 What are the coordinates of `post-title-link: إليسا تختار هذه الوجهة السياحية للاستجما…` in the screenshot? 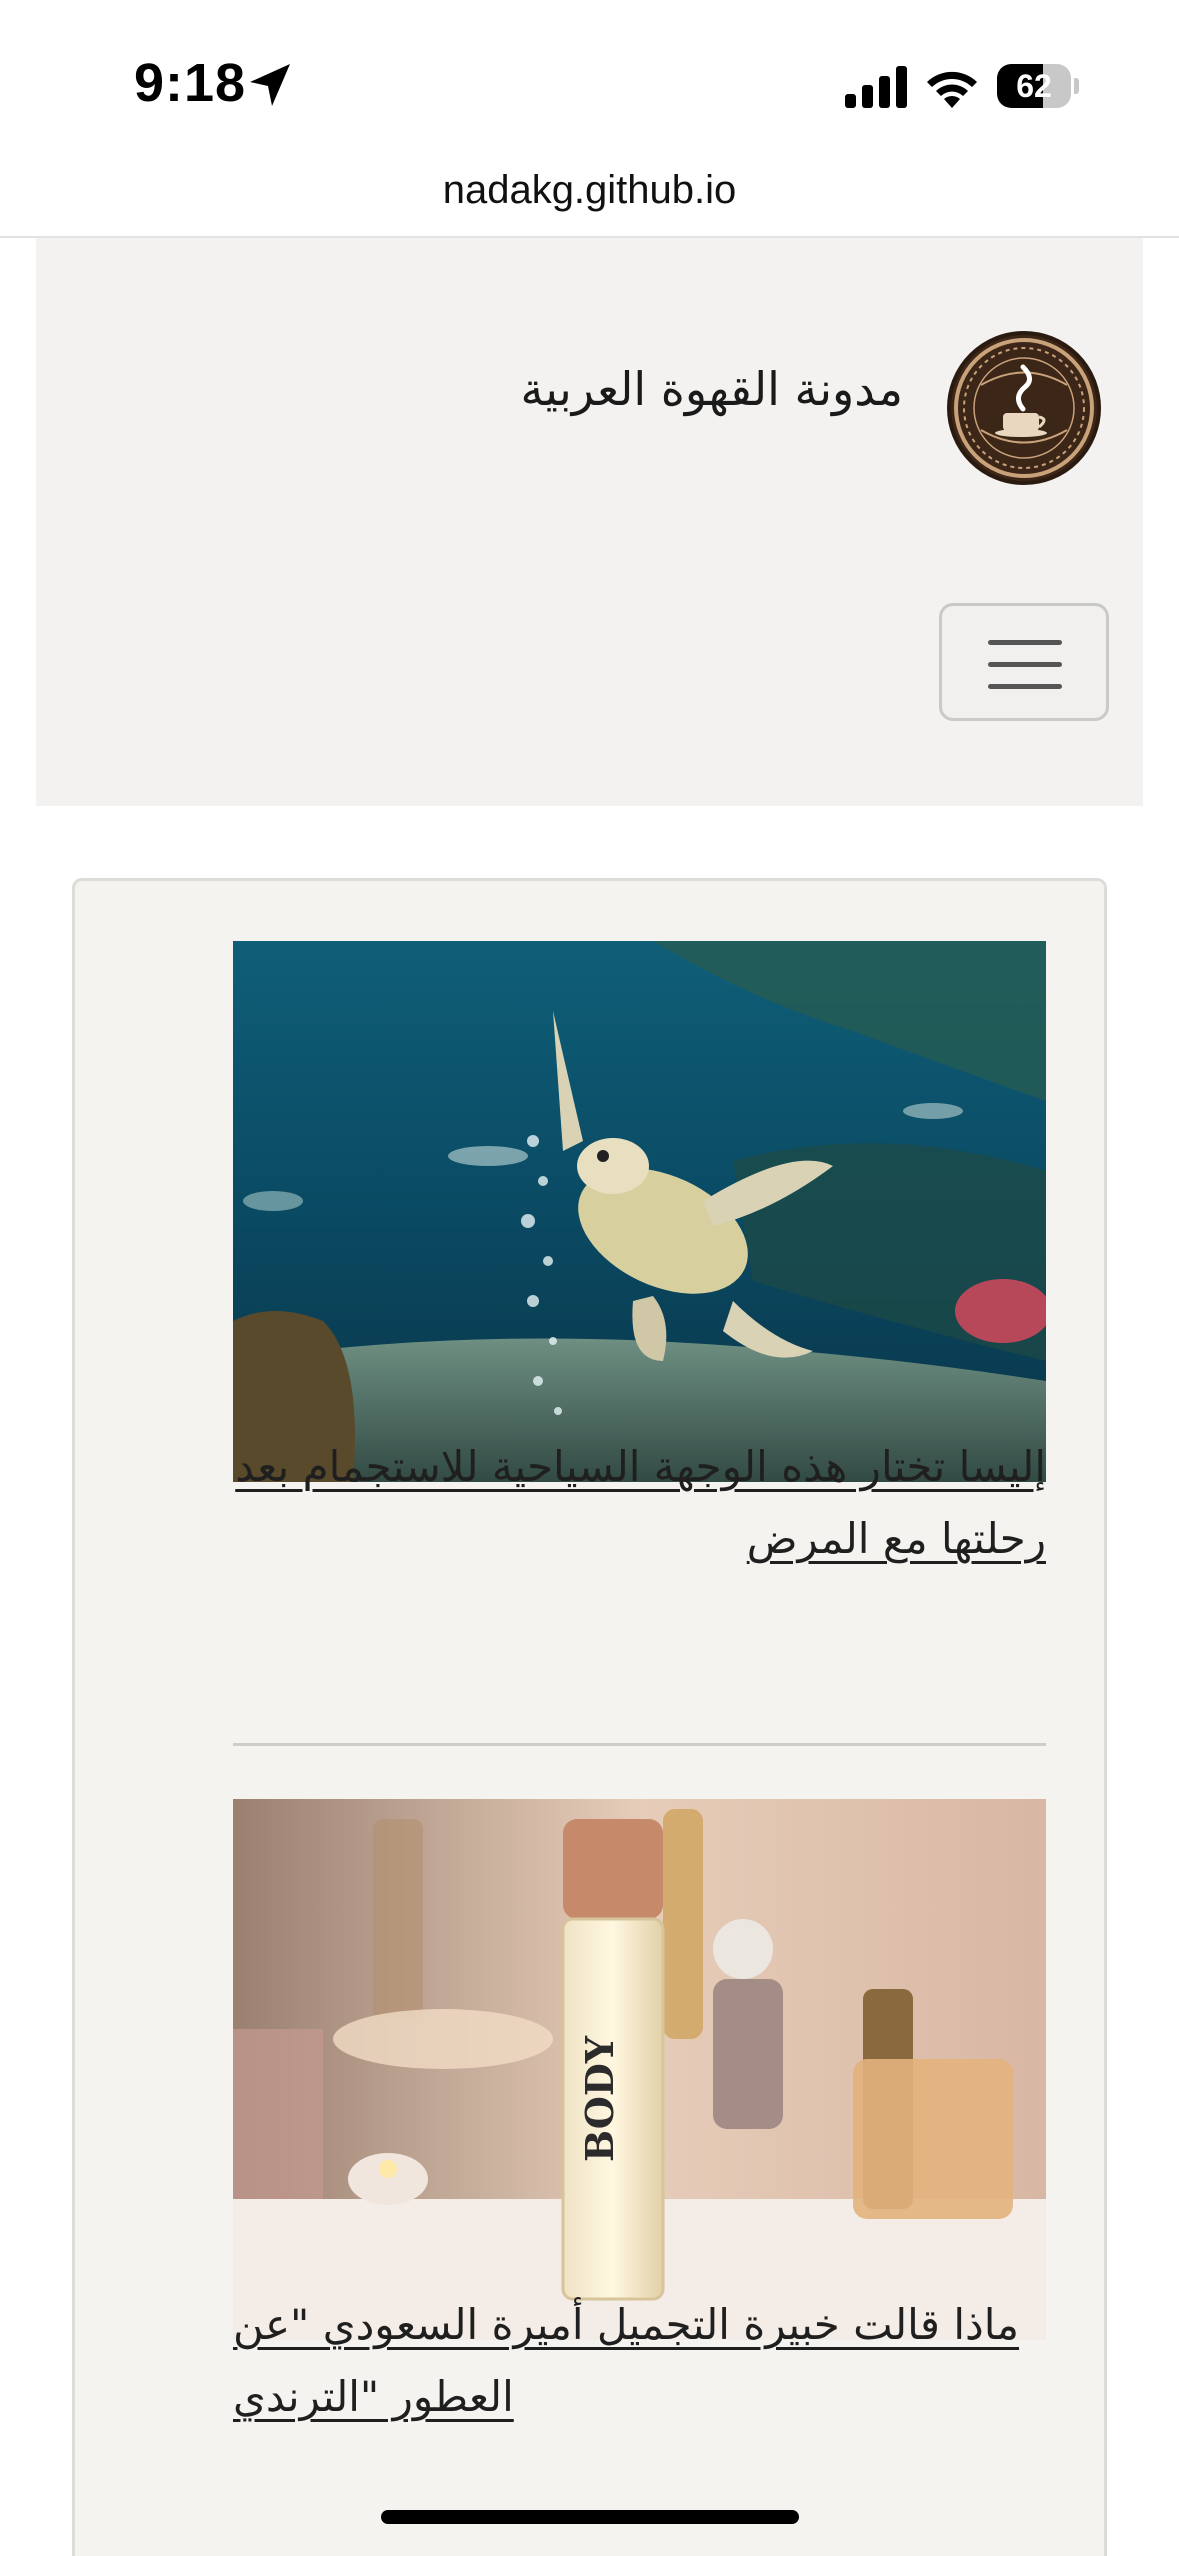 It's located at (639, 1503).